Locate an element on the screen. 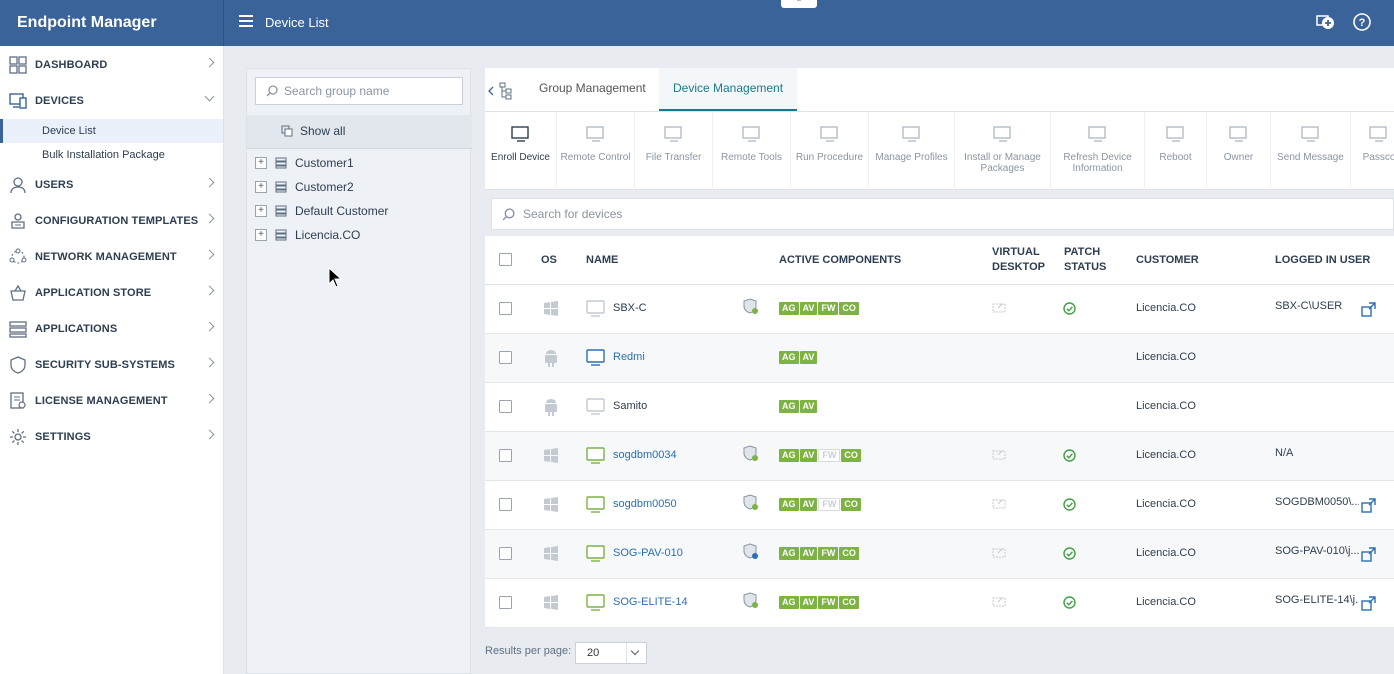  toolbar-enroll-device-button: Enroll Device is located at coordinates (521, 151).